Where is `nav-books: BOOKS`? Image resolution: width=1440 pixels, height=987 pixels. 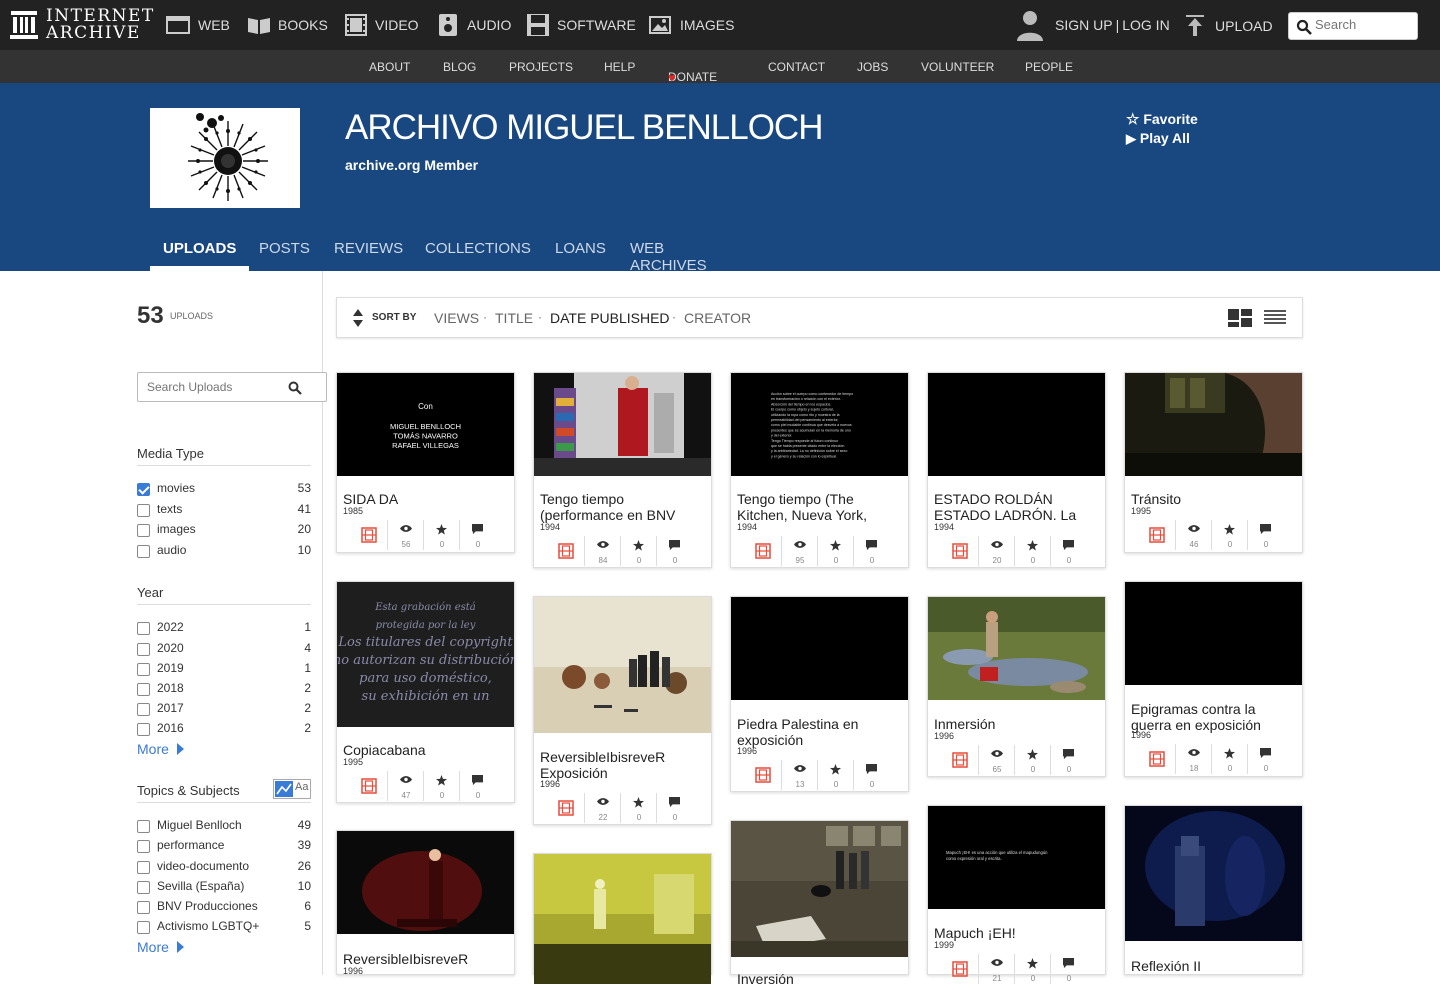
nav-books: BOOKS is located at coordinates (287, 25).